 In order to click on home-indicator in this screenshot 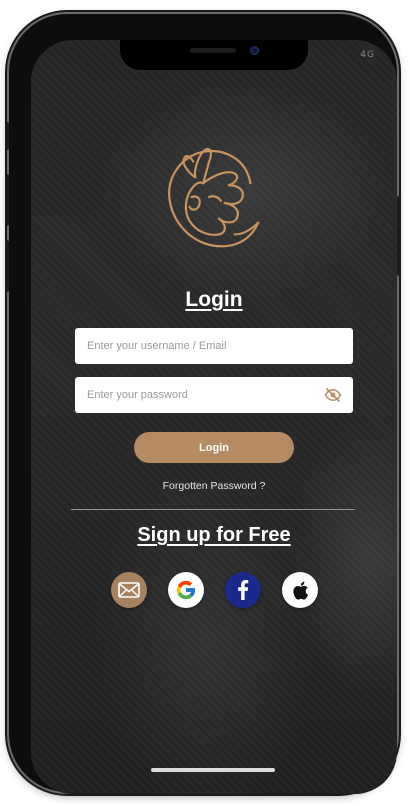, I will do `click(213, 770)`.